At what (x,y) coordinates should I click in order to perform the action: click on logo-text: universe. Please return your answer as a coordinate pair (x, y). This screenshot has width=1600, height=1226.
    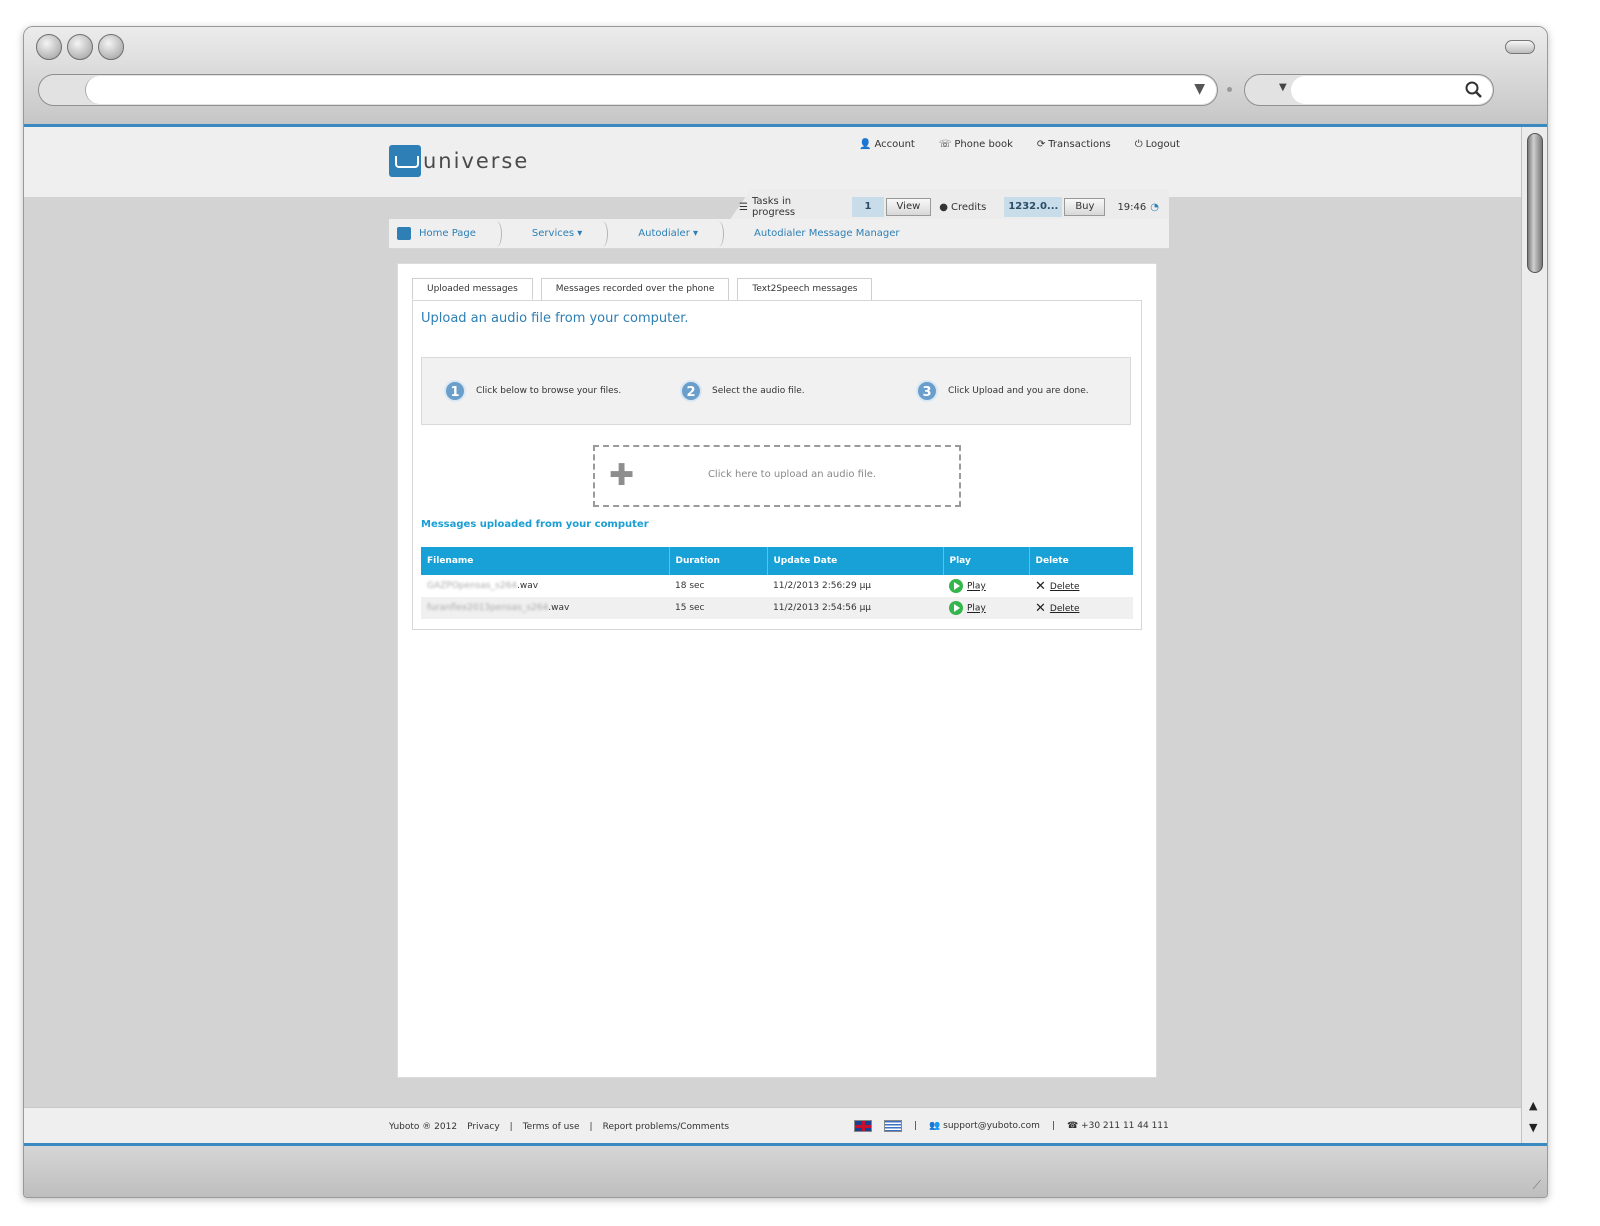
    Looking at the image, I should click on (476, 161).